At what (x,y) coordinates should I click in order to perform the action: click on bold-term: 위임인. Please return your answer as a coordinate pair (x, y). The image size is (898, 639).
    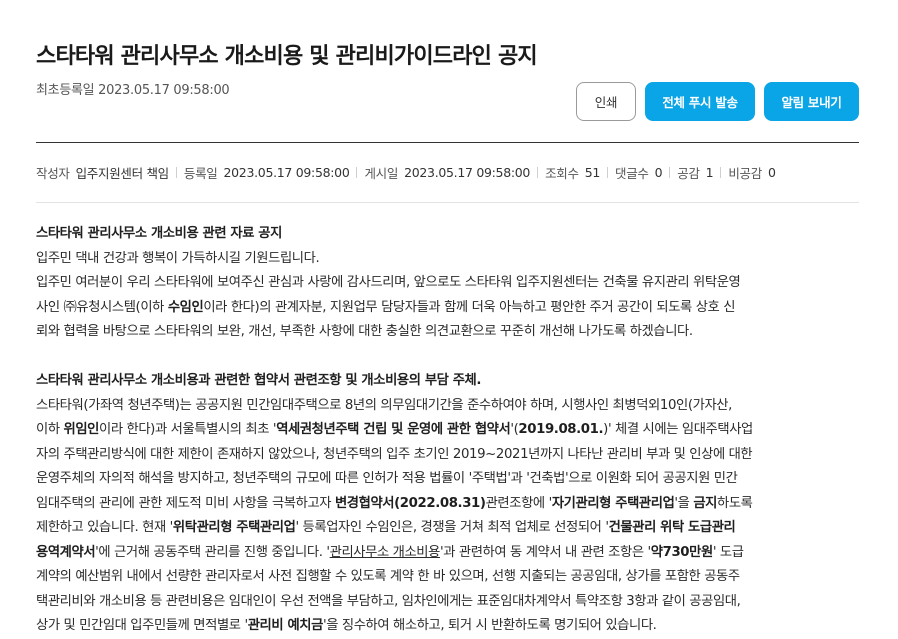
    Looking at the image, I should click on (81, 429).